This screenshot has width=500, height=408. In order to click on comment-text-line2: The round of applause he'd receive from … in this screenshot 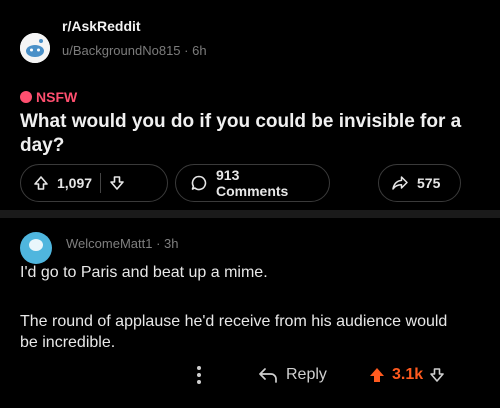, I will do `click(234, 332)`.